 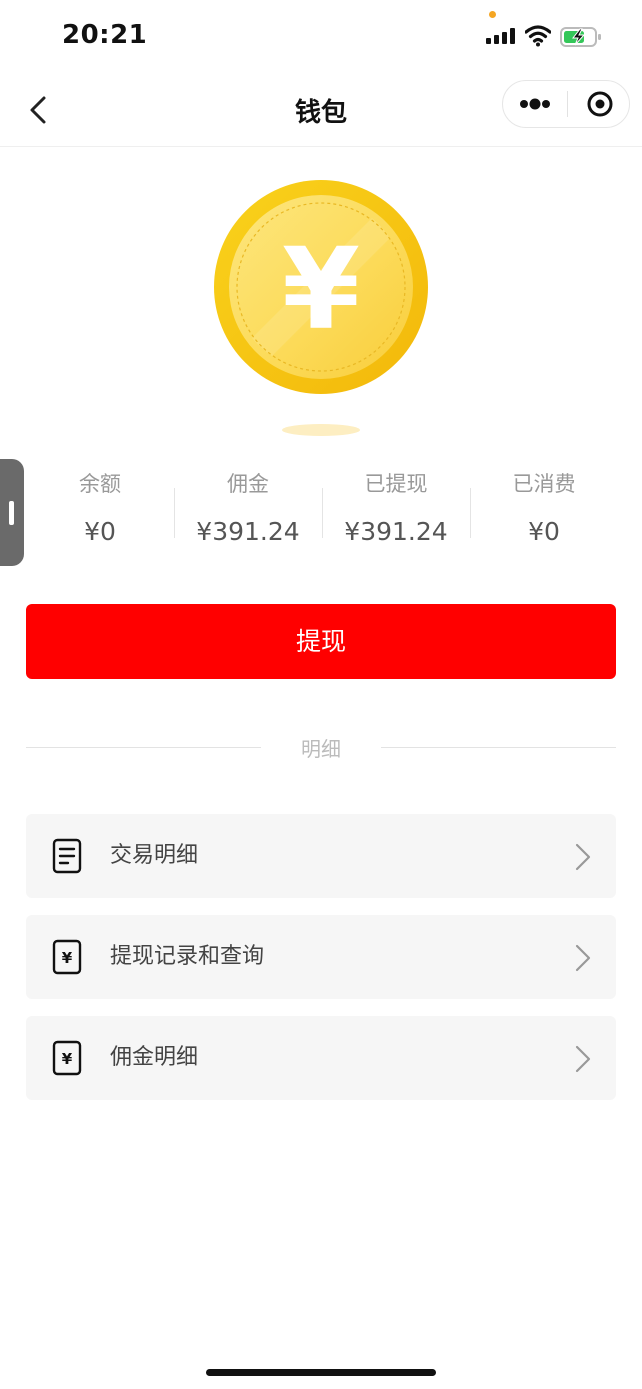 What do you see at coordinates (321, 641) in the screenshot?
I see `withdraw-button: 提现` at bounding box center [321, 641].